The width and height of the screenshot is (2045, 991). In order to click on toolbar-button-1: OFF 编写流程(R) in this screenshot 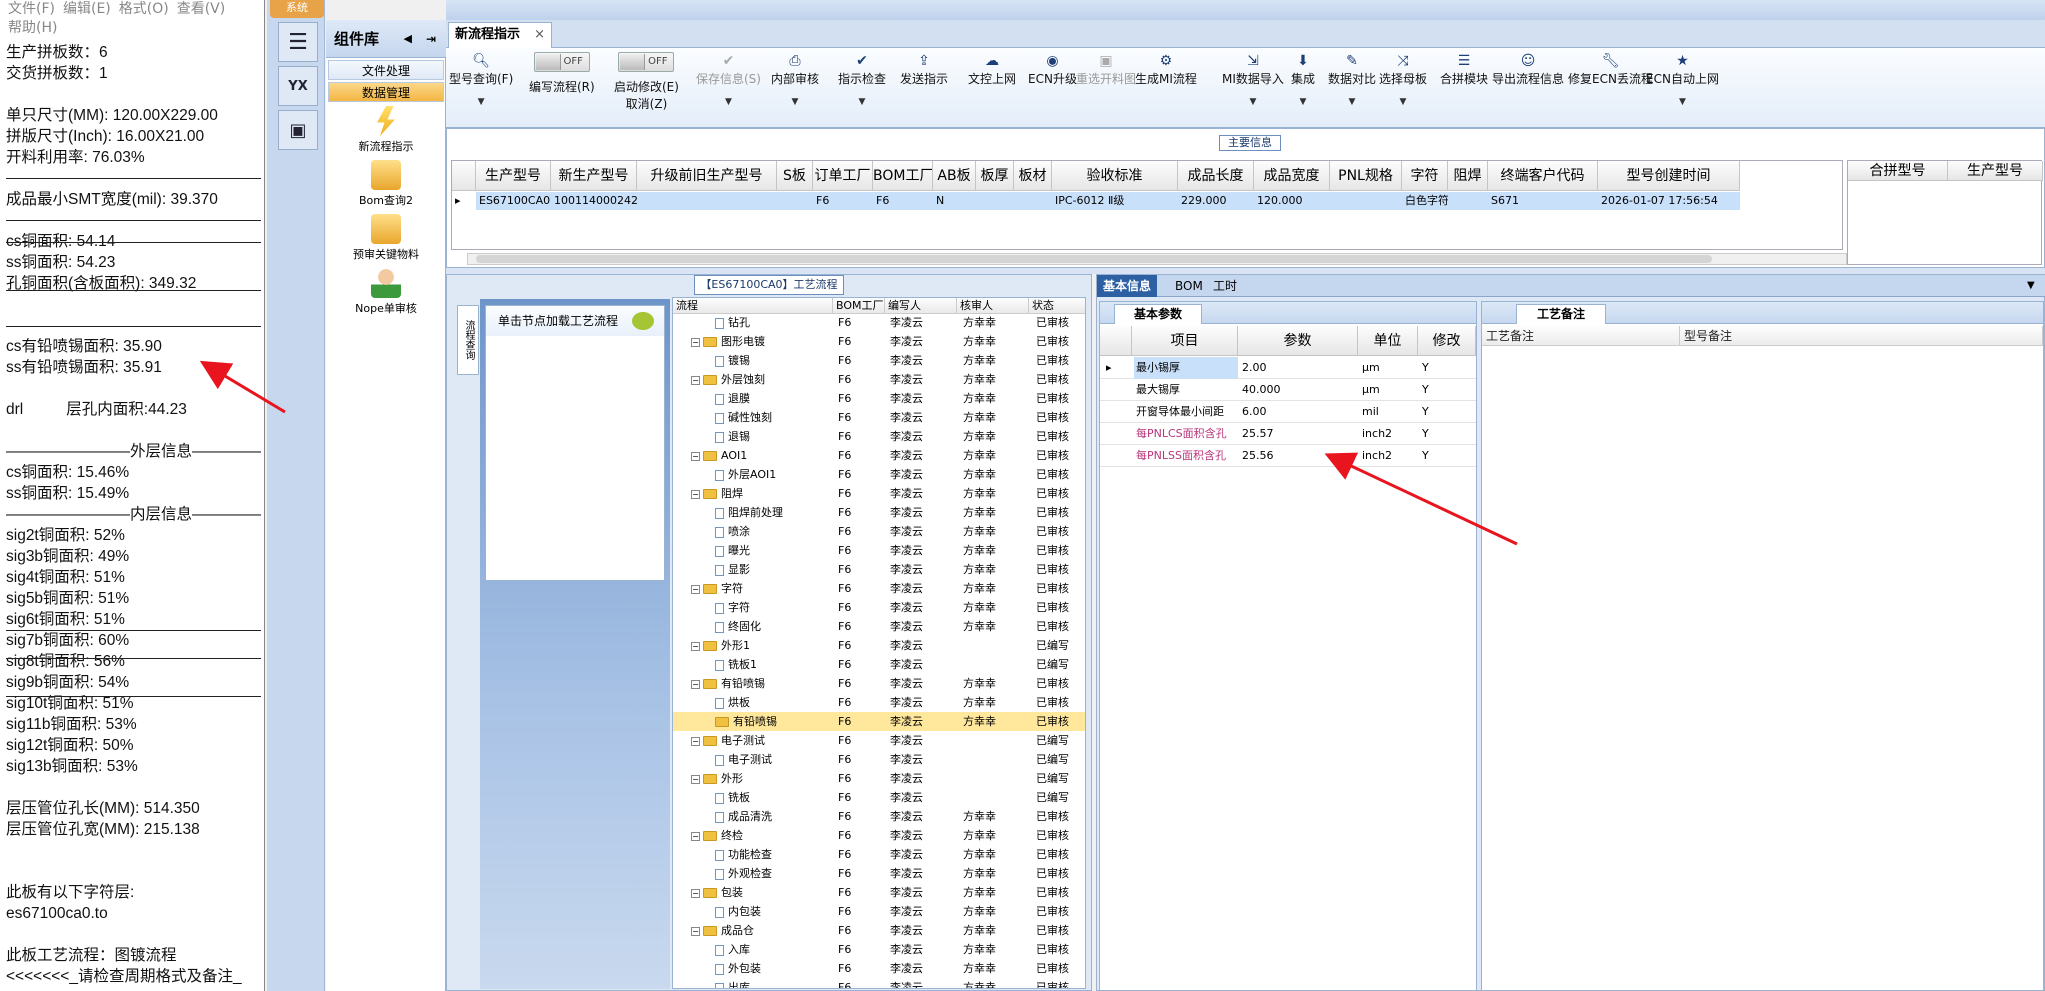, I will do `click(562, 73)`.